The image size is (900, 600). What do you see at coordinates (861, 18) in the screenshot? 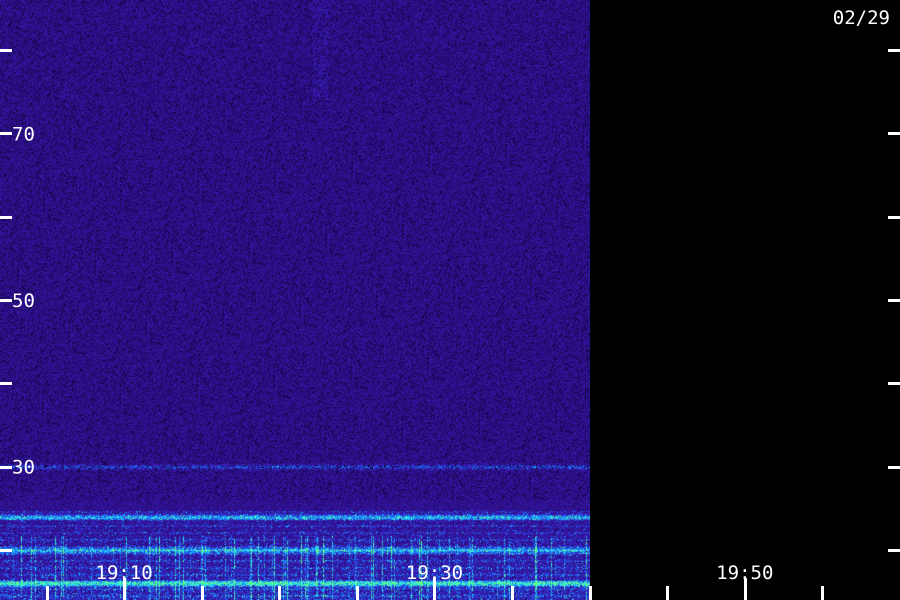
I see `date-label: 02/29` at bounding box center [861, 18].